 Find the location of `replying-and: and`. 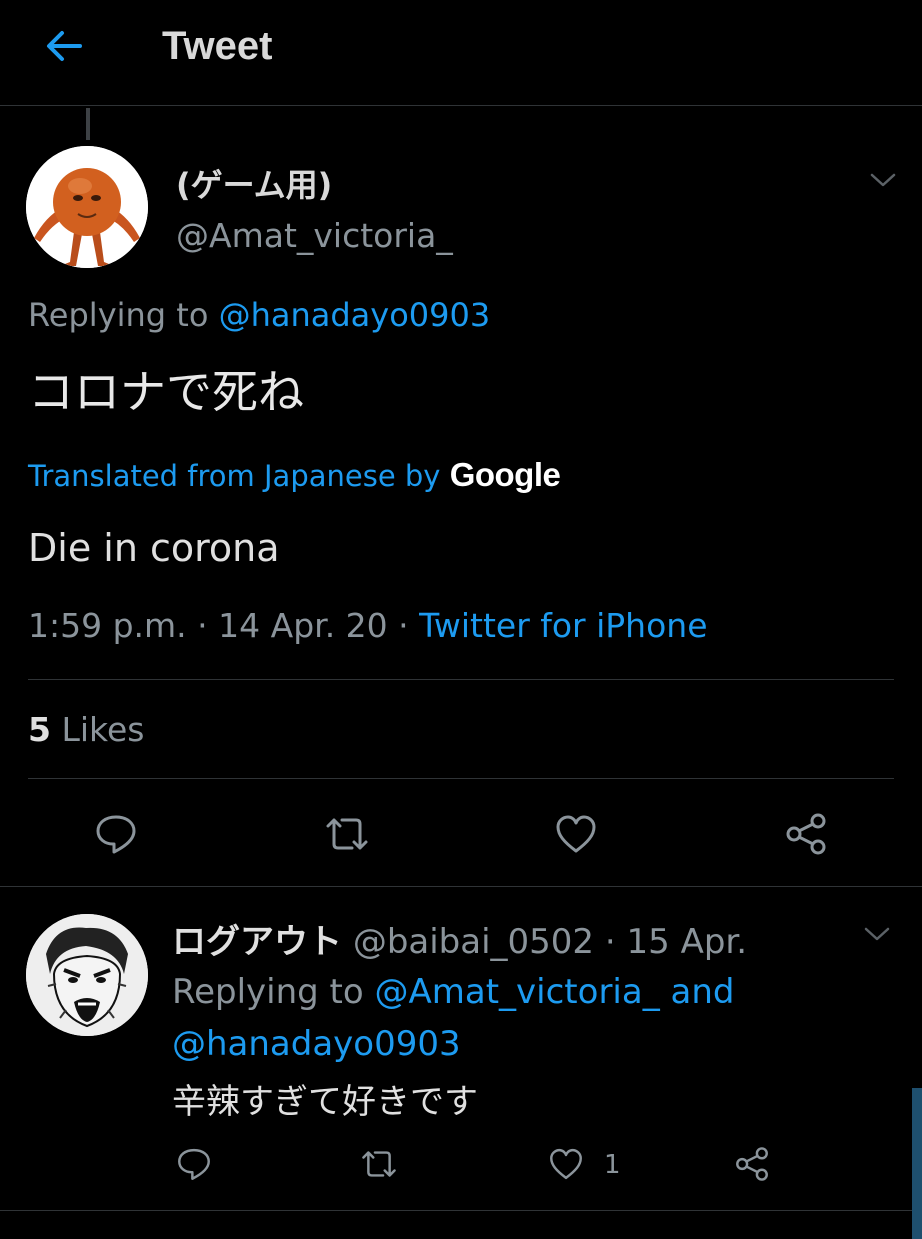

replying-and: and is located at coordinates (697, 992).